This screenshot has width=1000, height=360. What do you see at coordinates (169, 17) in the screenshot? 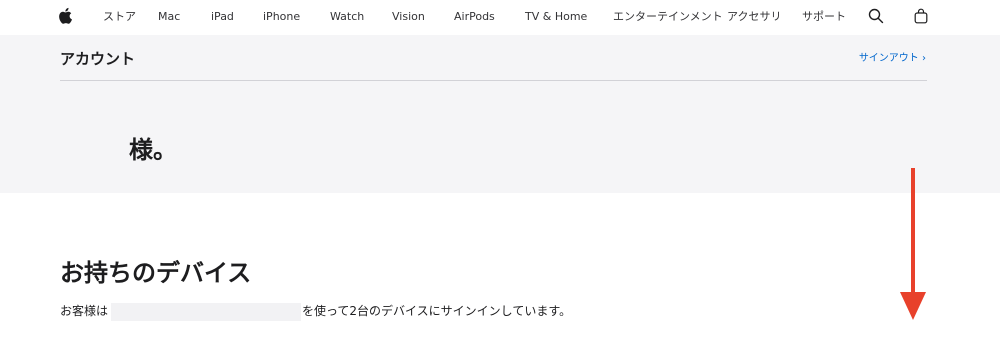
I see `nav-item-mac: Mac` at bounding box center [169, 17].